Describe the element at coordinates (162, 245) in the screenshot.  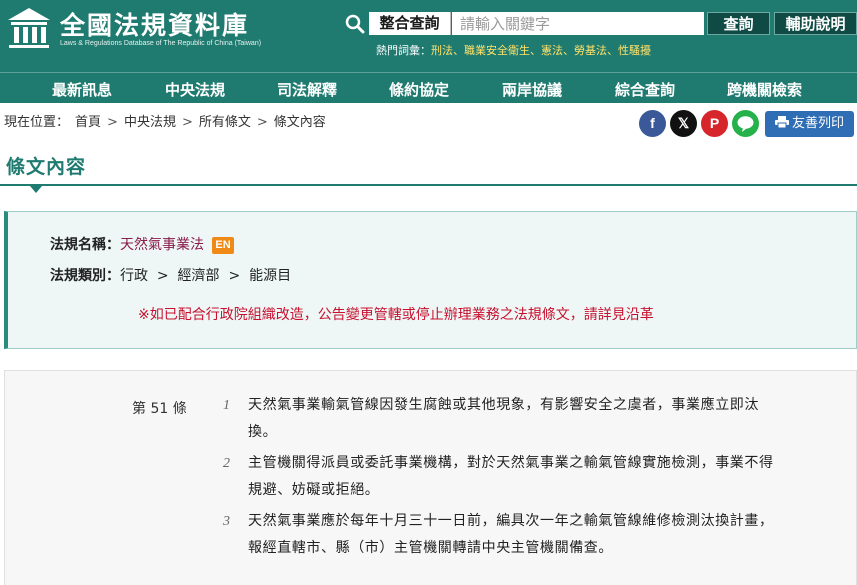
I see `law-name-link: 天然氣事業法` at that location.